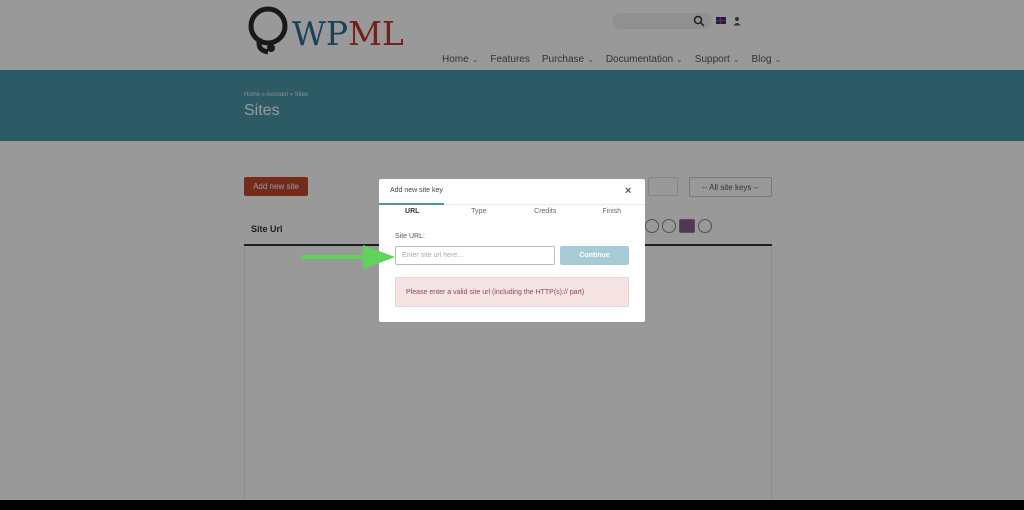  What do you see at coordinates (512, 505) in the screenshot?
I see `bottom-bar` at bounding box center [512, 505].